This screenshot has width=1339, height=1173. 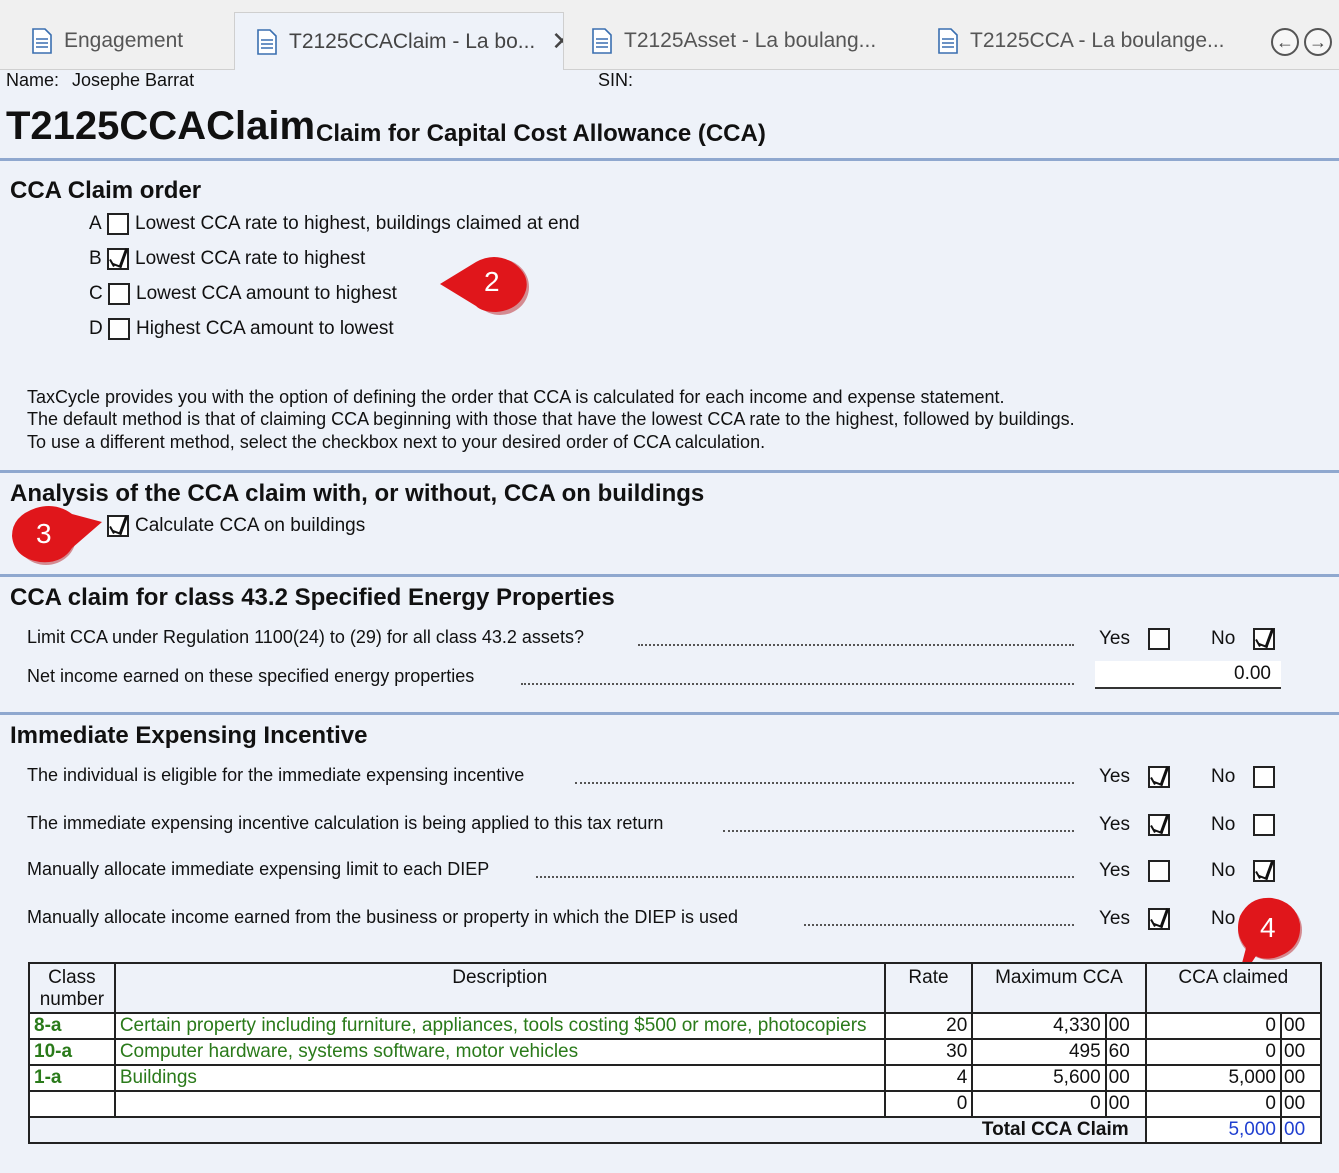 What do you see at coordinates (250, 525) in the screenshot?
I see `calculate-cca-buildings-label: Calculate CCA on buildings` at bounding box center [250, 525].